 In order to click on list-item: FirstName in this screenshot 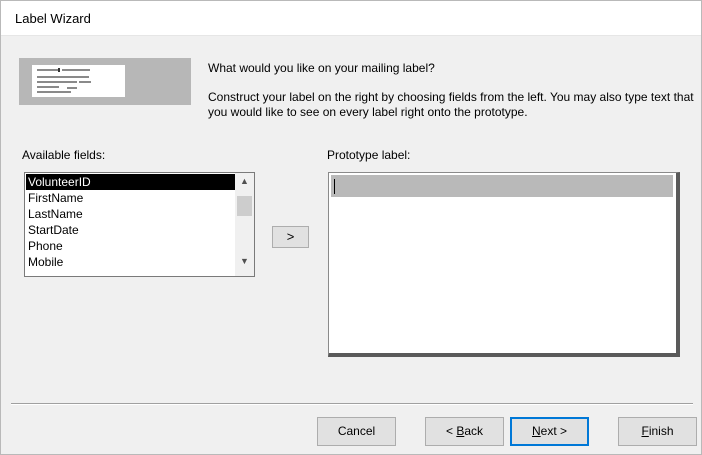, I will do `click(130, 198)`.